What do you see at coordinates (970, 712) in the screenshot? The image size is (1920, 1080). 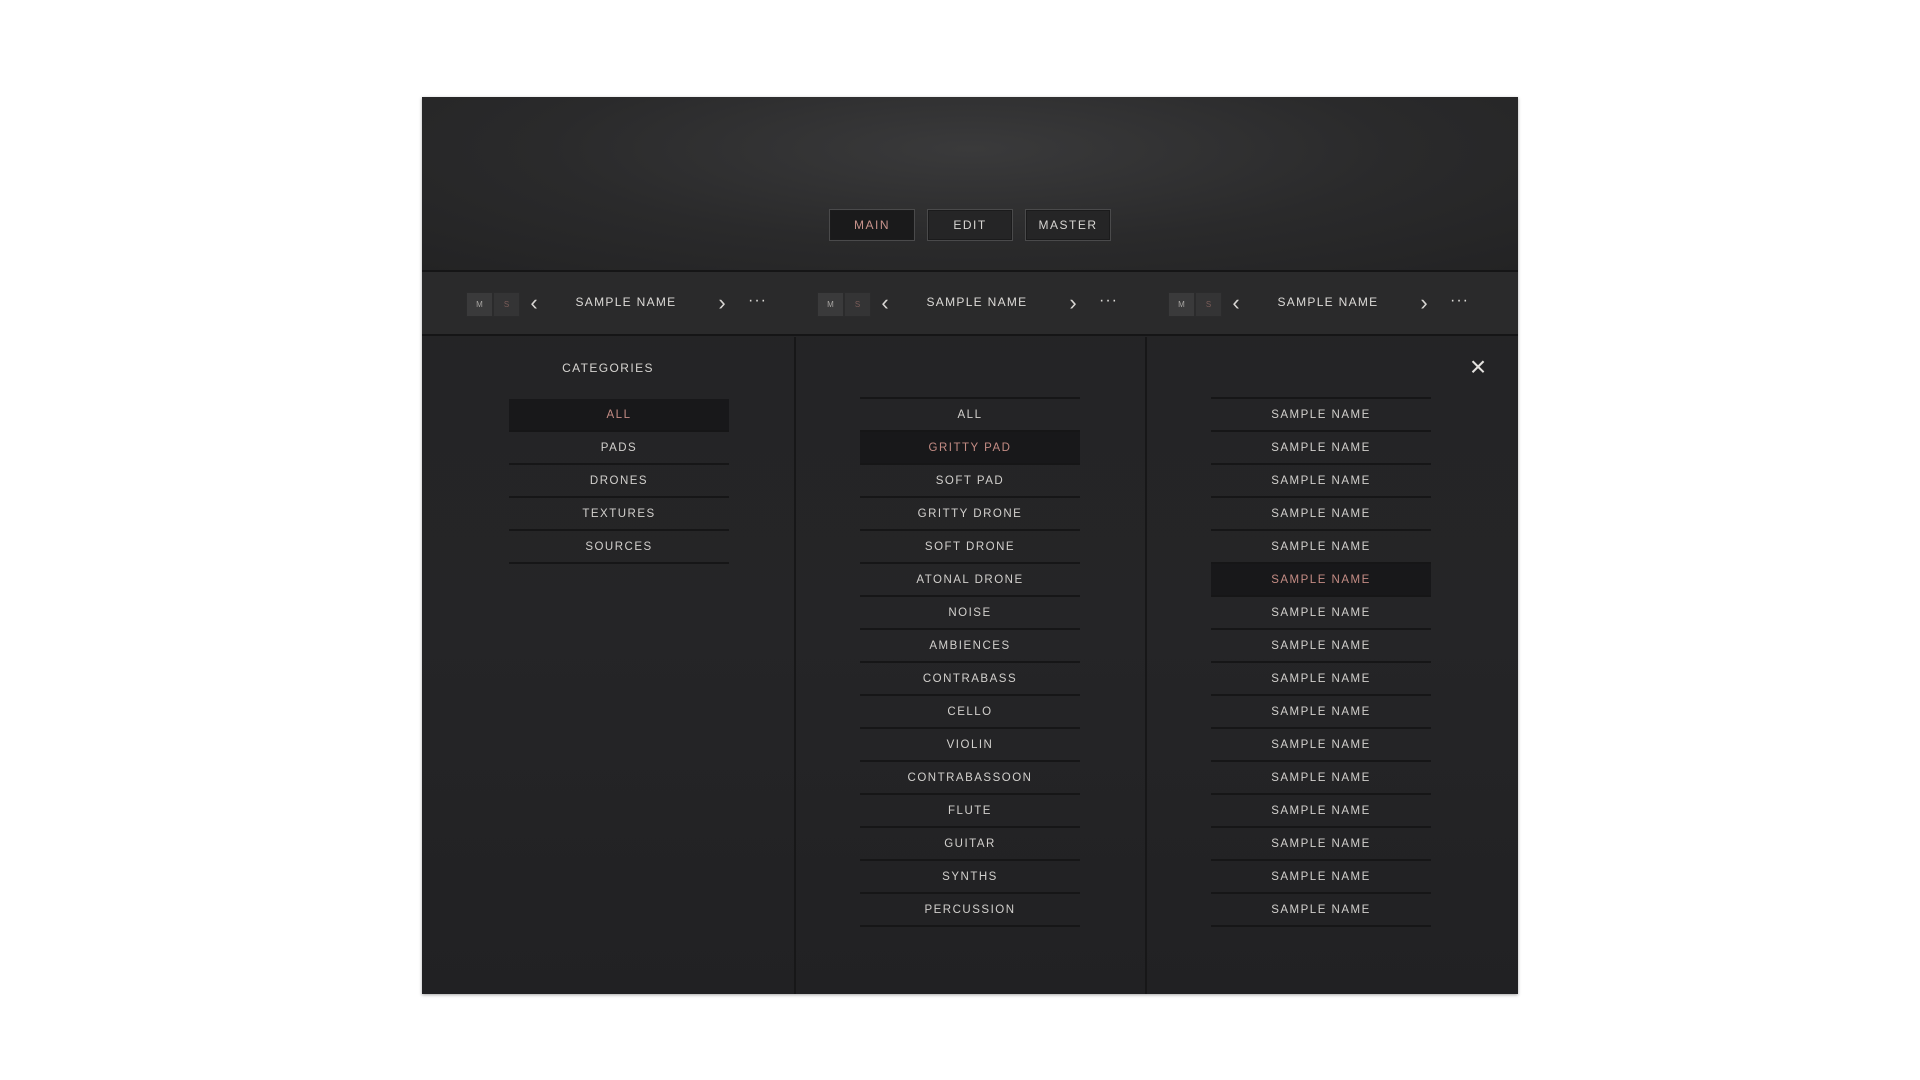 I see `subcategory-item: CELLO` at bounding box center [970, 712].